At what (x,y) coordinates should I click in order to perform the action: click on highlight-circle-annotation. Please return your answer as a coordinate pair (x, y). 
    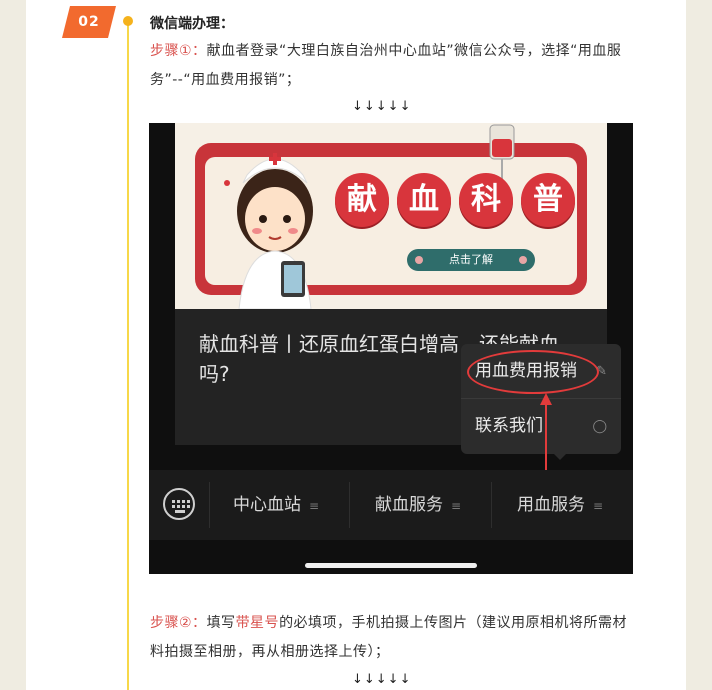
    Looking at the image, I should click on (533, 372).